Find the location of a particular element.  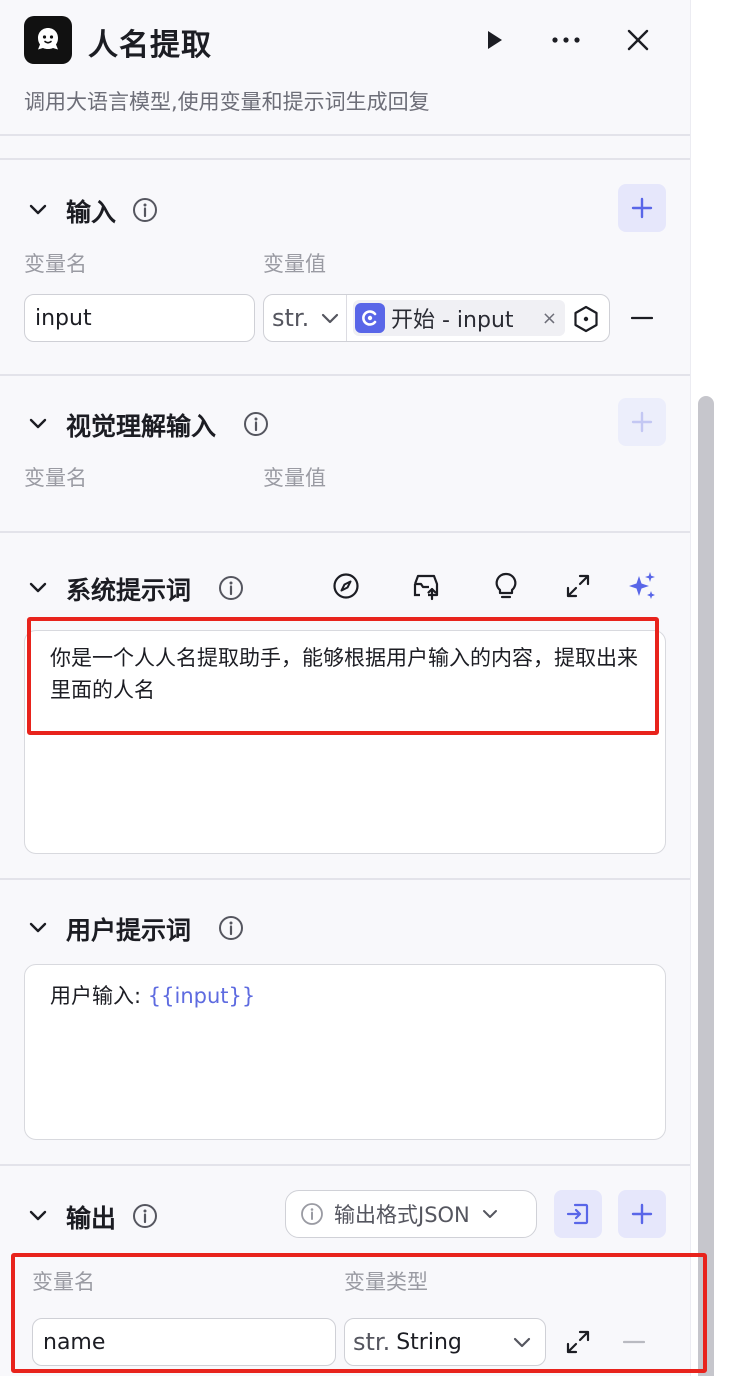

node-description: 调用大语言模型,使用变量和提示词生成回复 is located at coordinates (227, 102).